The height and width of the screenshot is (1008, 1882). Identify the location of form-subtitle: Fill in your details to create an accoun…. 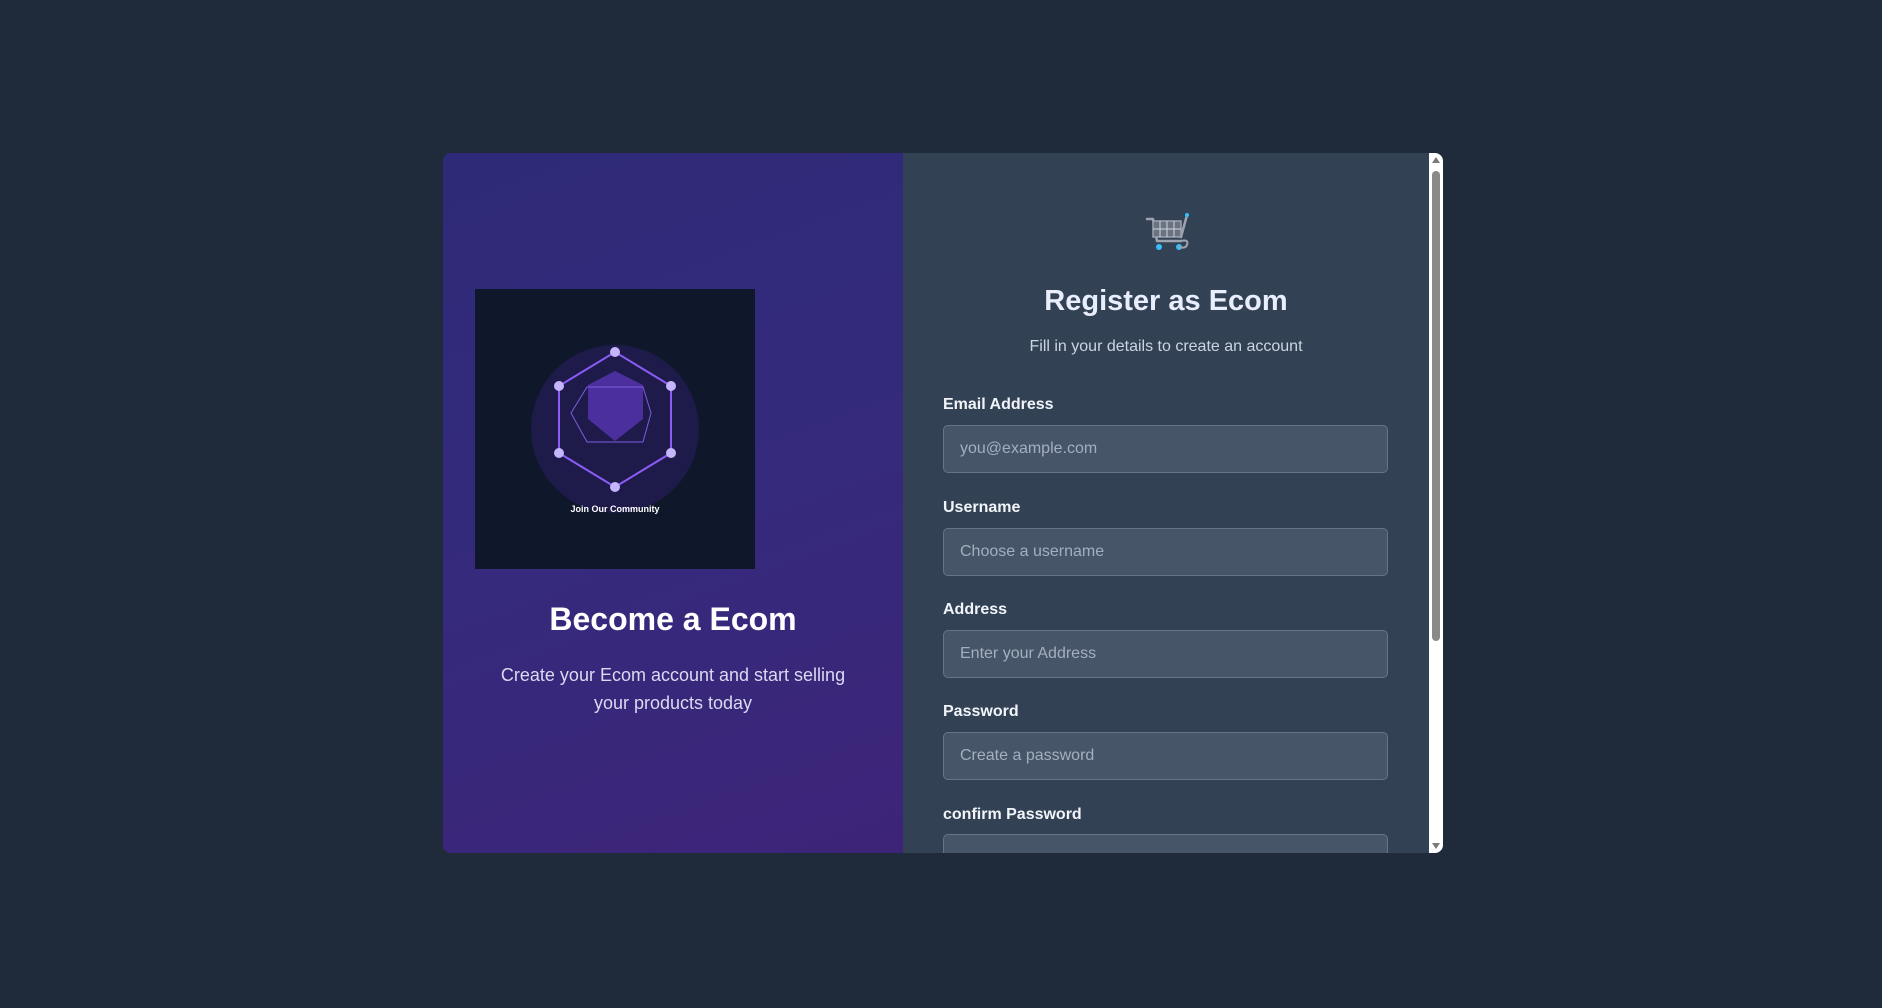
(1166, 346).